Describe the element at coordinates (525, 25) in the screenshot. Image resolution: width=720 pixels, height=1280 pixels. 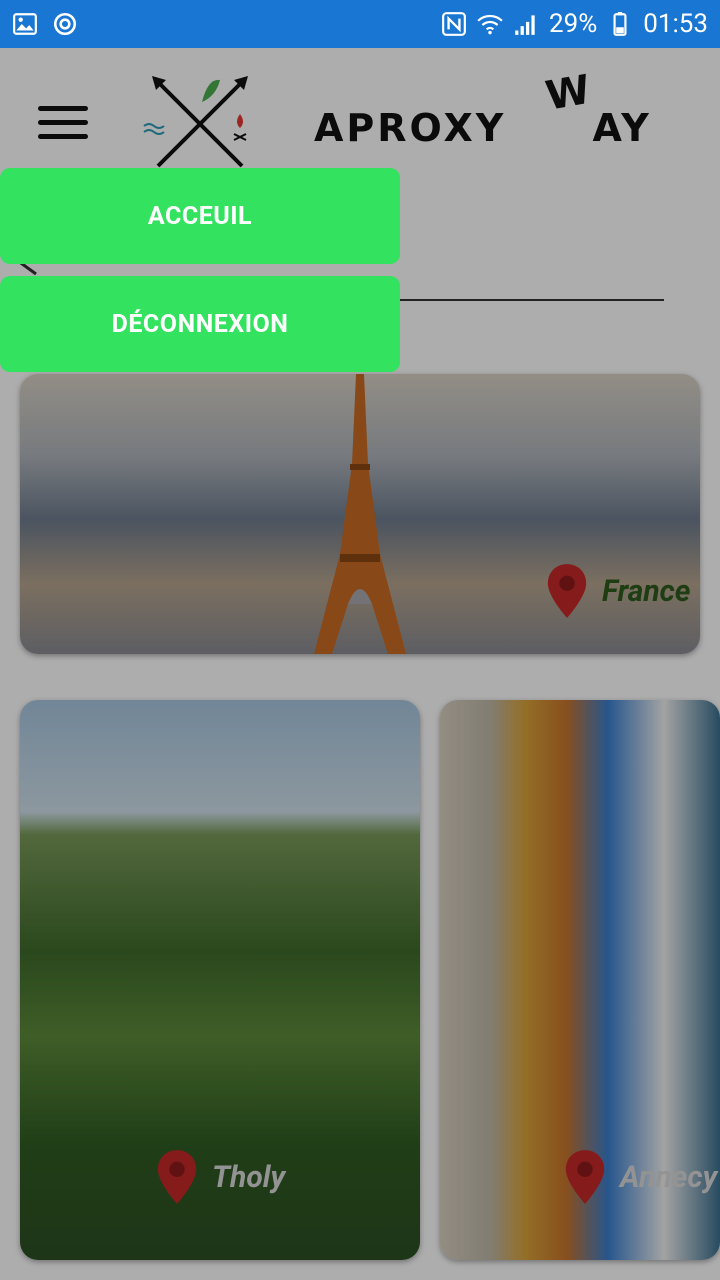
I see `signal-icon` at that location.